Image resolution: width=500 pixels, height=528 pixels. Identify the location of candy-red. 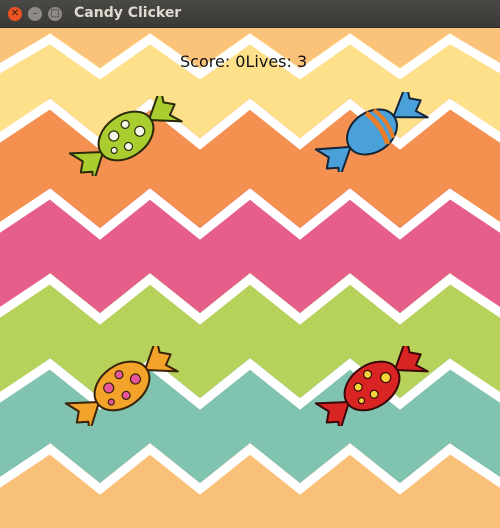
(372, 386).